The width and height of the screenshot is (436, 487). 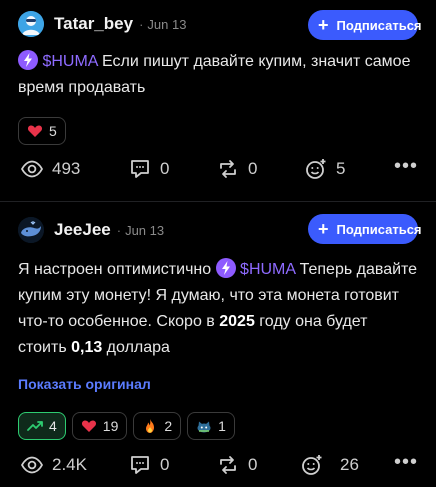 I want to click on reaction-heart: 5, so click(x=42, y=131).